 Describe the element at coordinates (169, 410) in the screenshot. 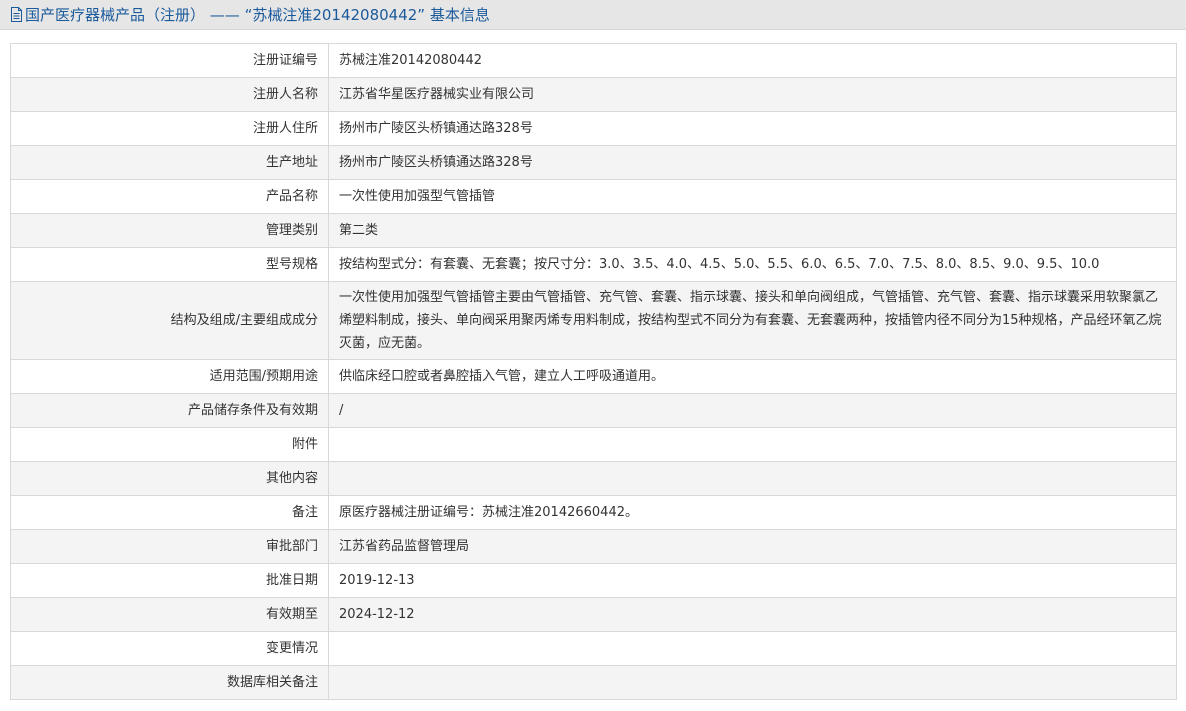

I see `row-label: 产品储存条件及有效期` at that location.